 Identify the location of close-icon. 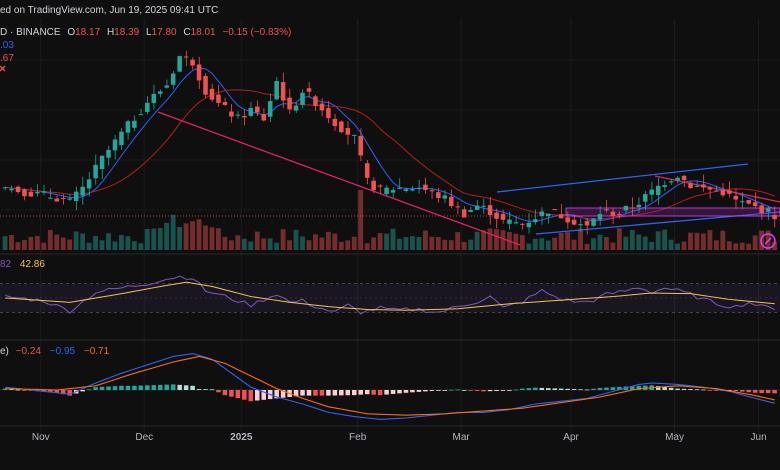
(3, 68).